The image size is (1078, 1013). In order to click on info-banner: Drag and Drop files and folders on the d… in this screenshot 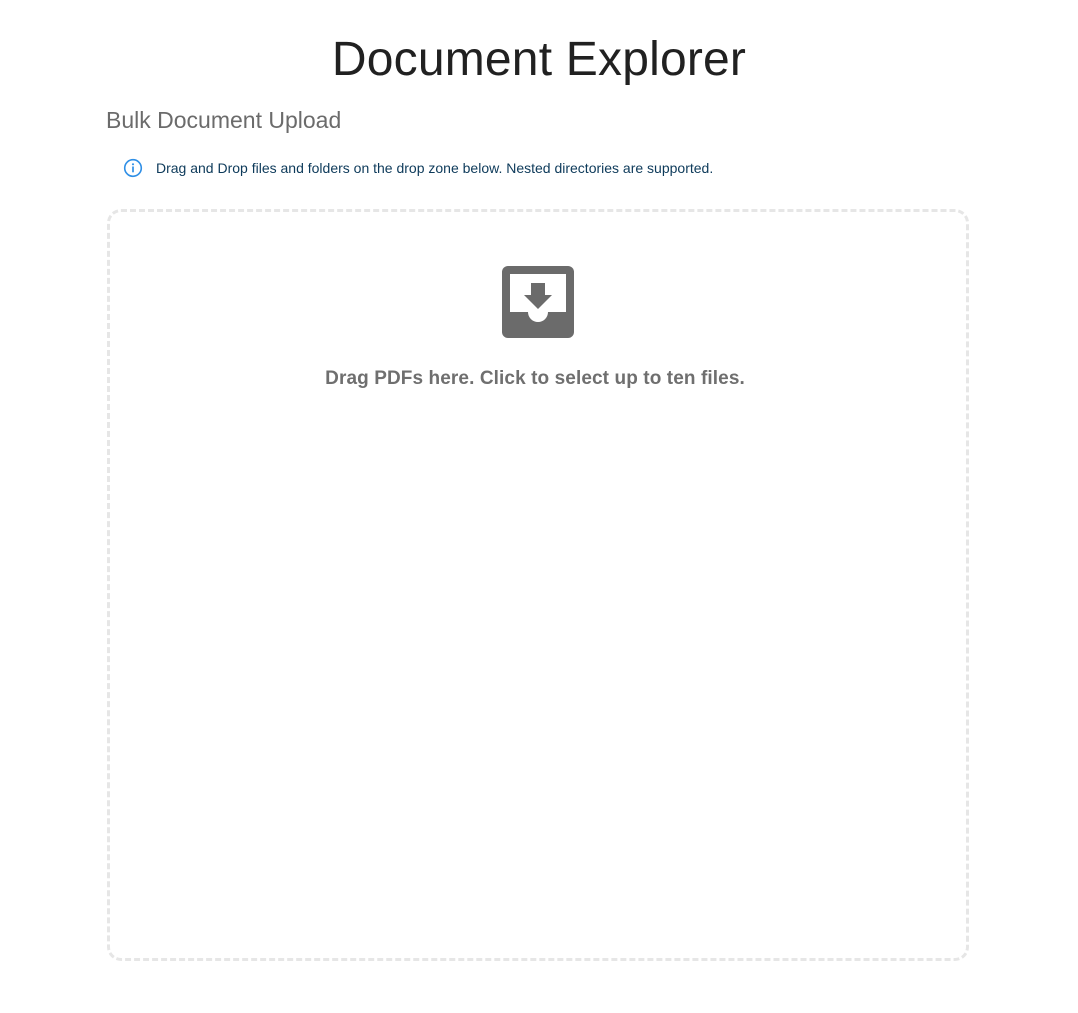, I will do `click(418, 168)`.